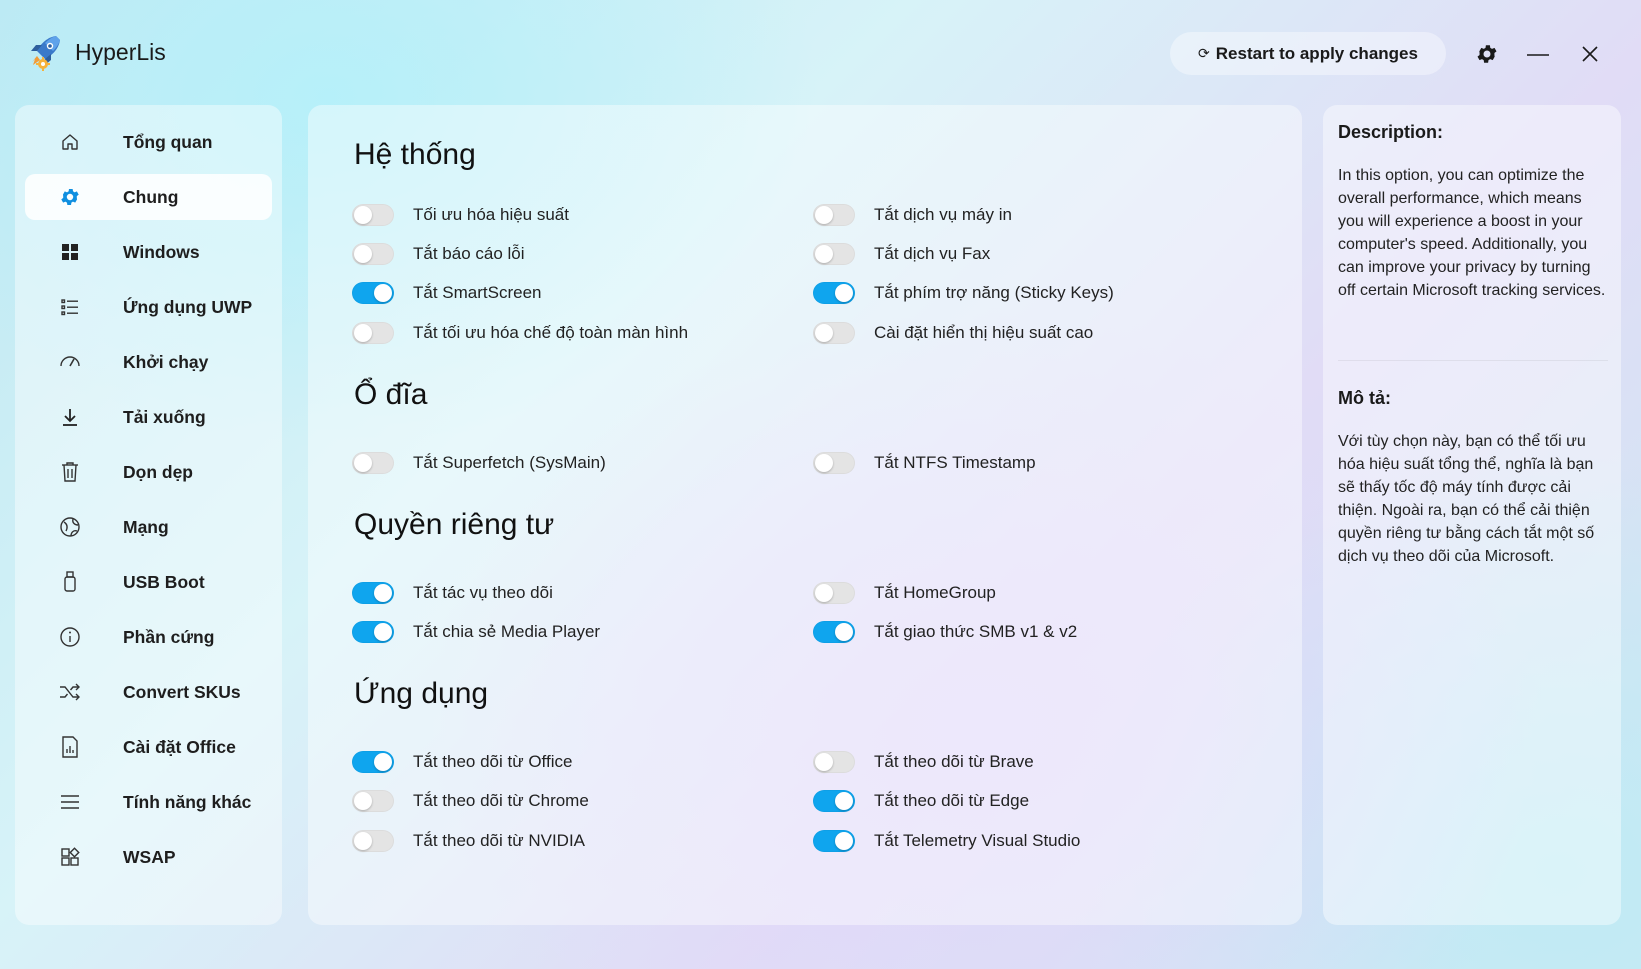 This screenshot has width=1641, height=969. I want to click on option-row: Tắt HomeGroup, so click(904, 593).